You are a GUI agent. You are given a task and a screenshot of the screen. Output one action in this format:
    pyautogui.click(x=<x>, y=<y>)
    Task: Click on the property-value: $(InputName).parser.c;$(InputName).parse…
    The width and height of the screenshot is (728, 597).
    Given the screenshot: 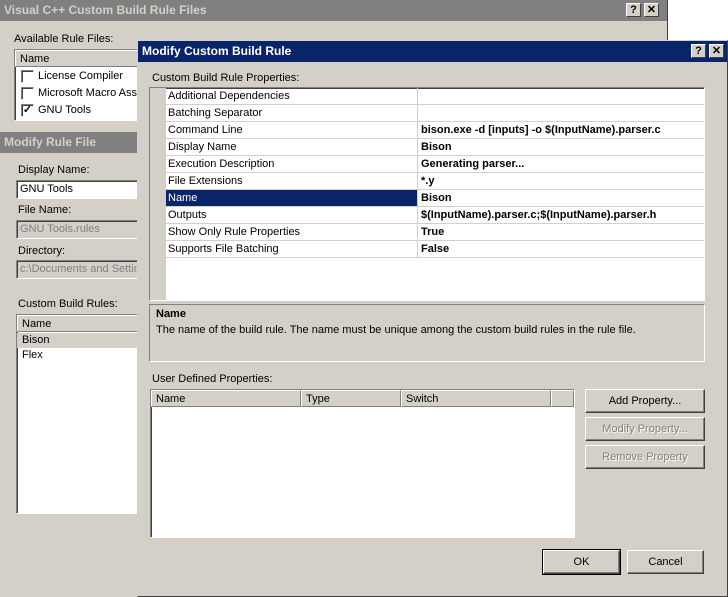 What is the action you would take?
    pyautogui.click(x=561, y=215)
    